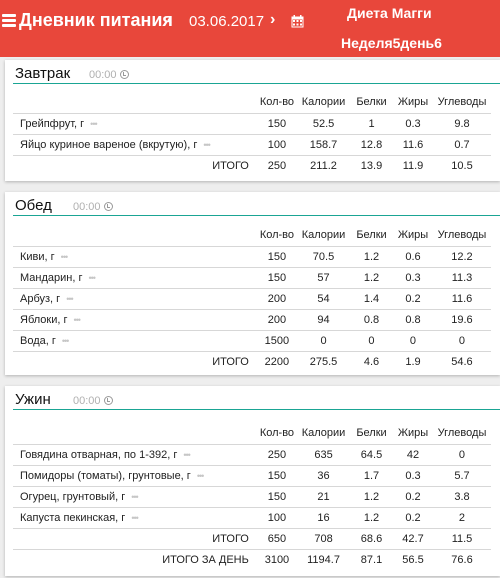 Image resolution: width=500 pixels, height=578 pixels. I want to click on hamburger-menu-icon, so click(9, 20).